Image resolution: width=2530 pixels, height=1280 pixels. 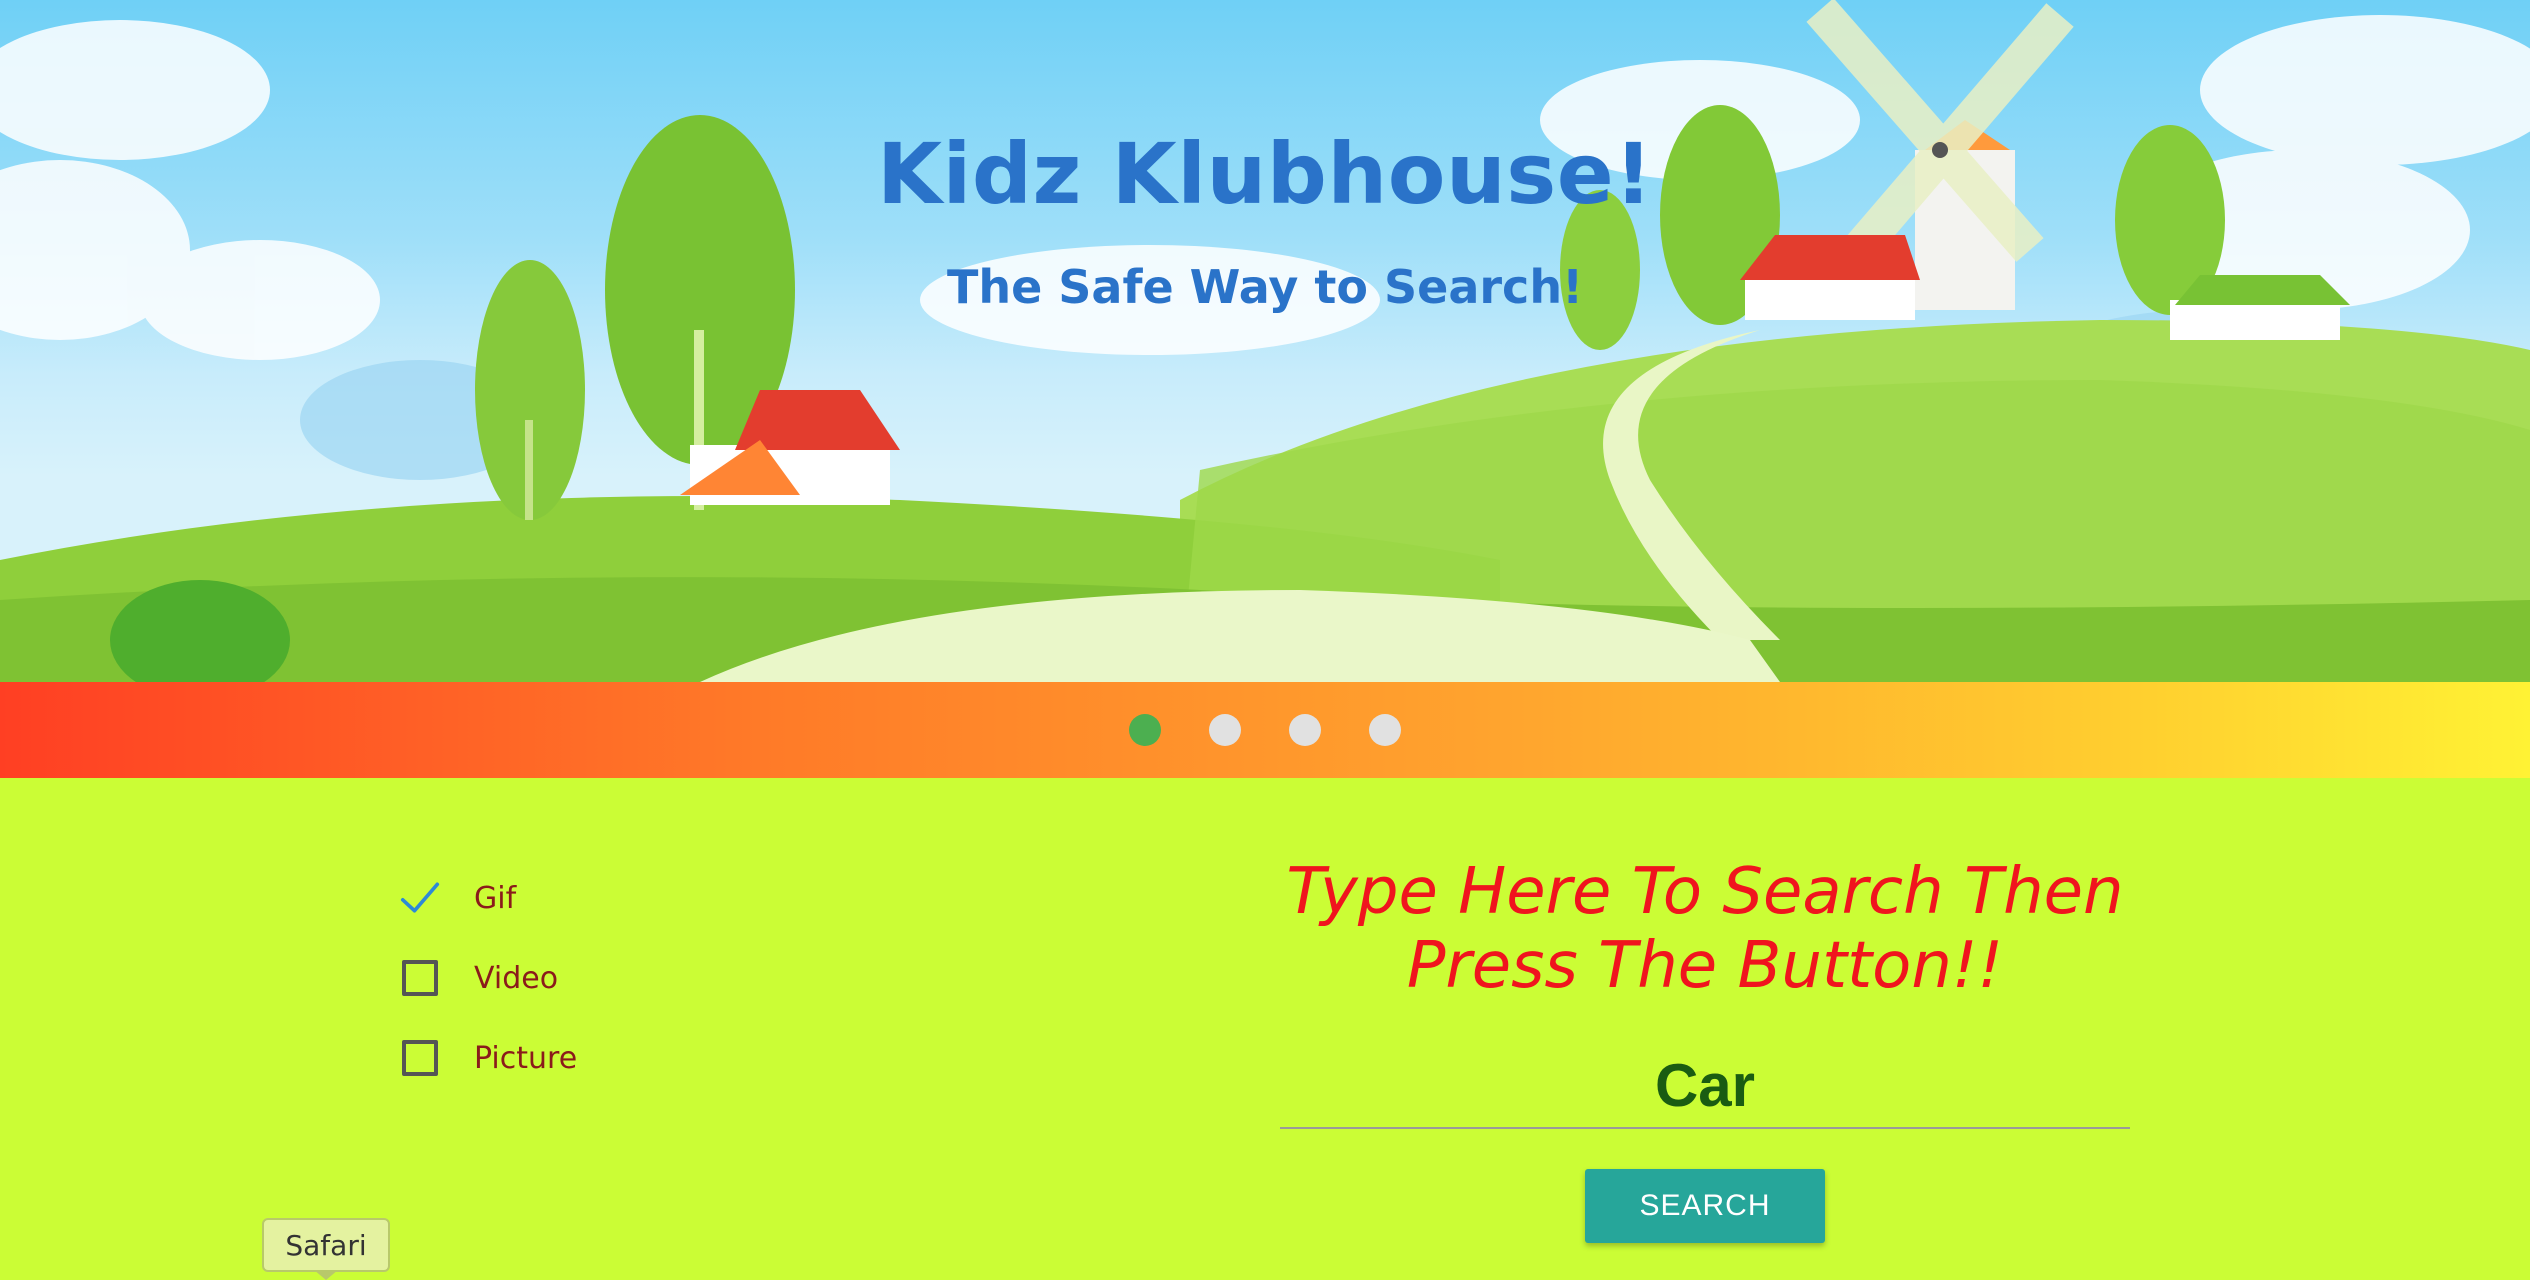 What do you see at coordinates (516, 978) in the screenshot?
I see `option-label-video: Video` at bounding box center [516, 978].